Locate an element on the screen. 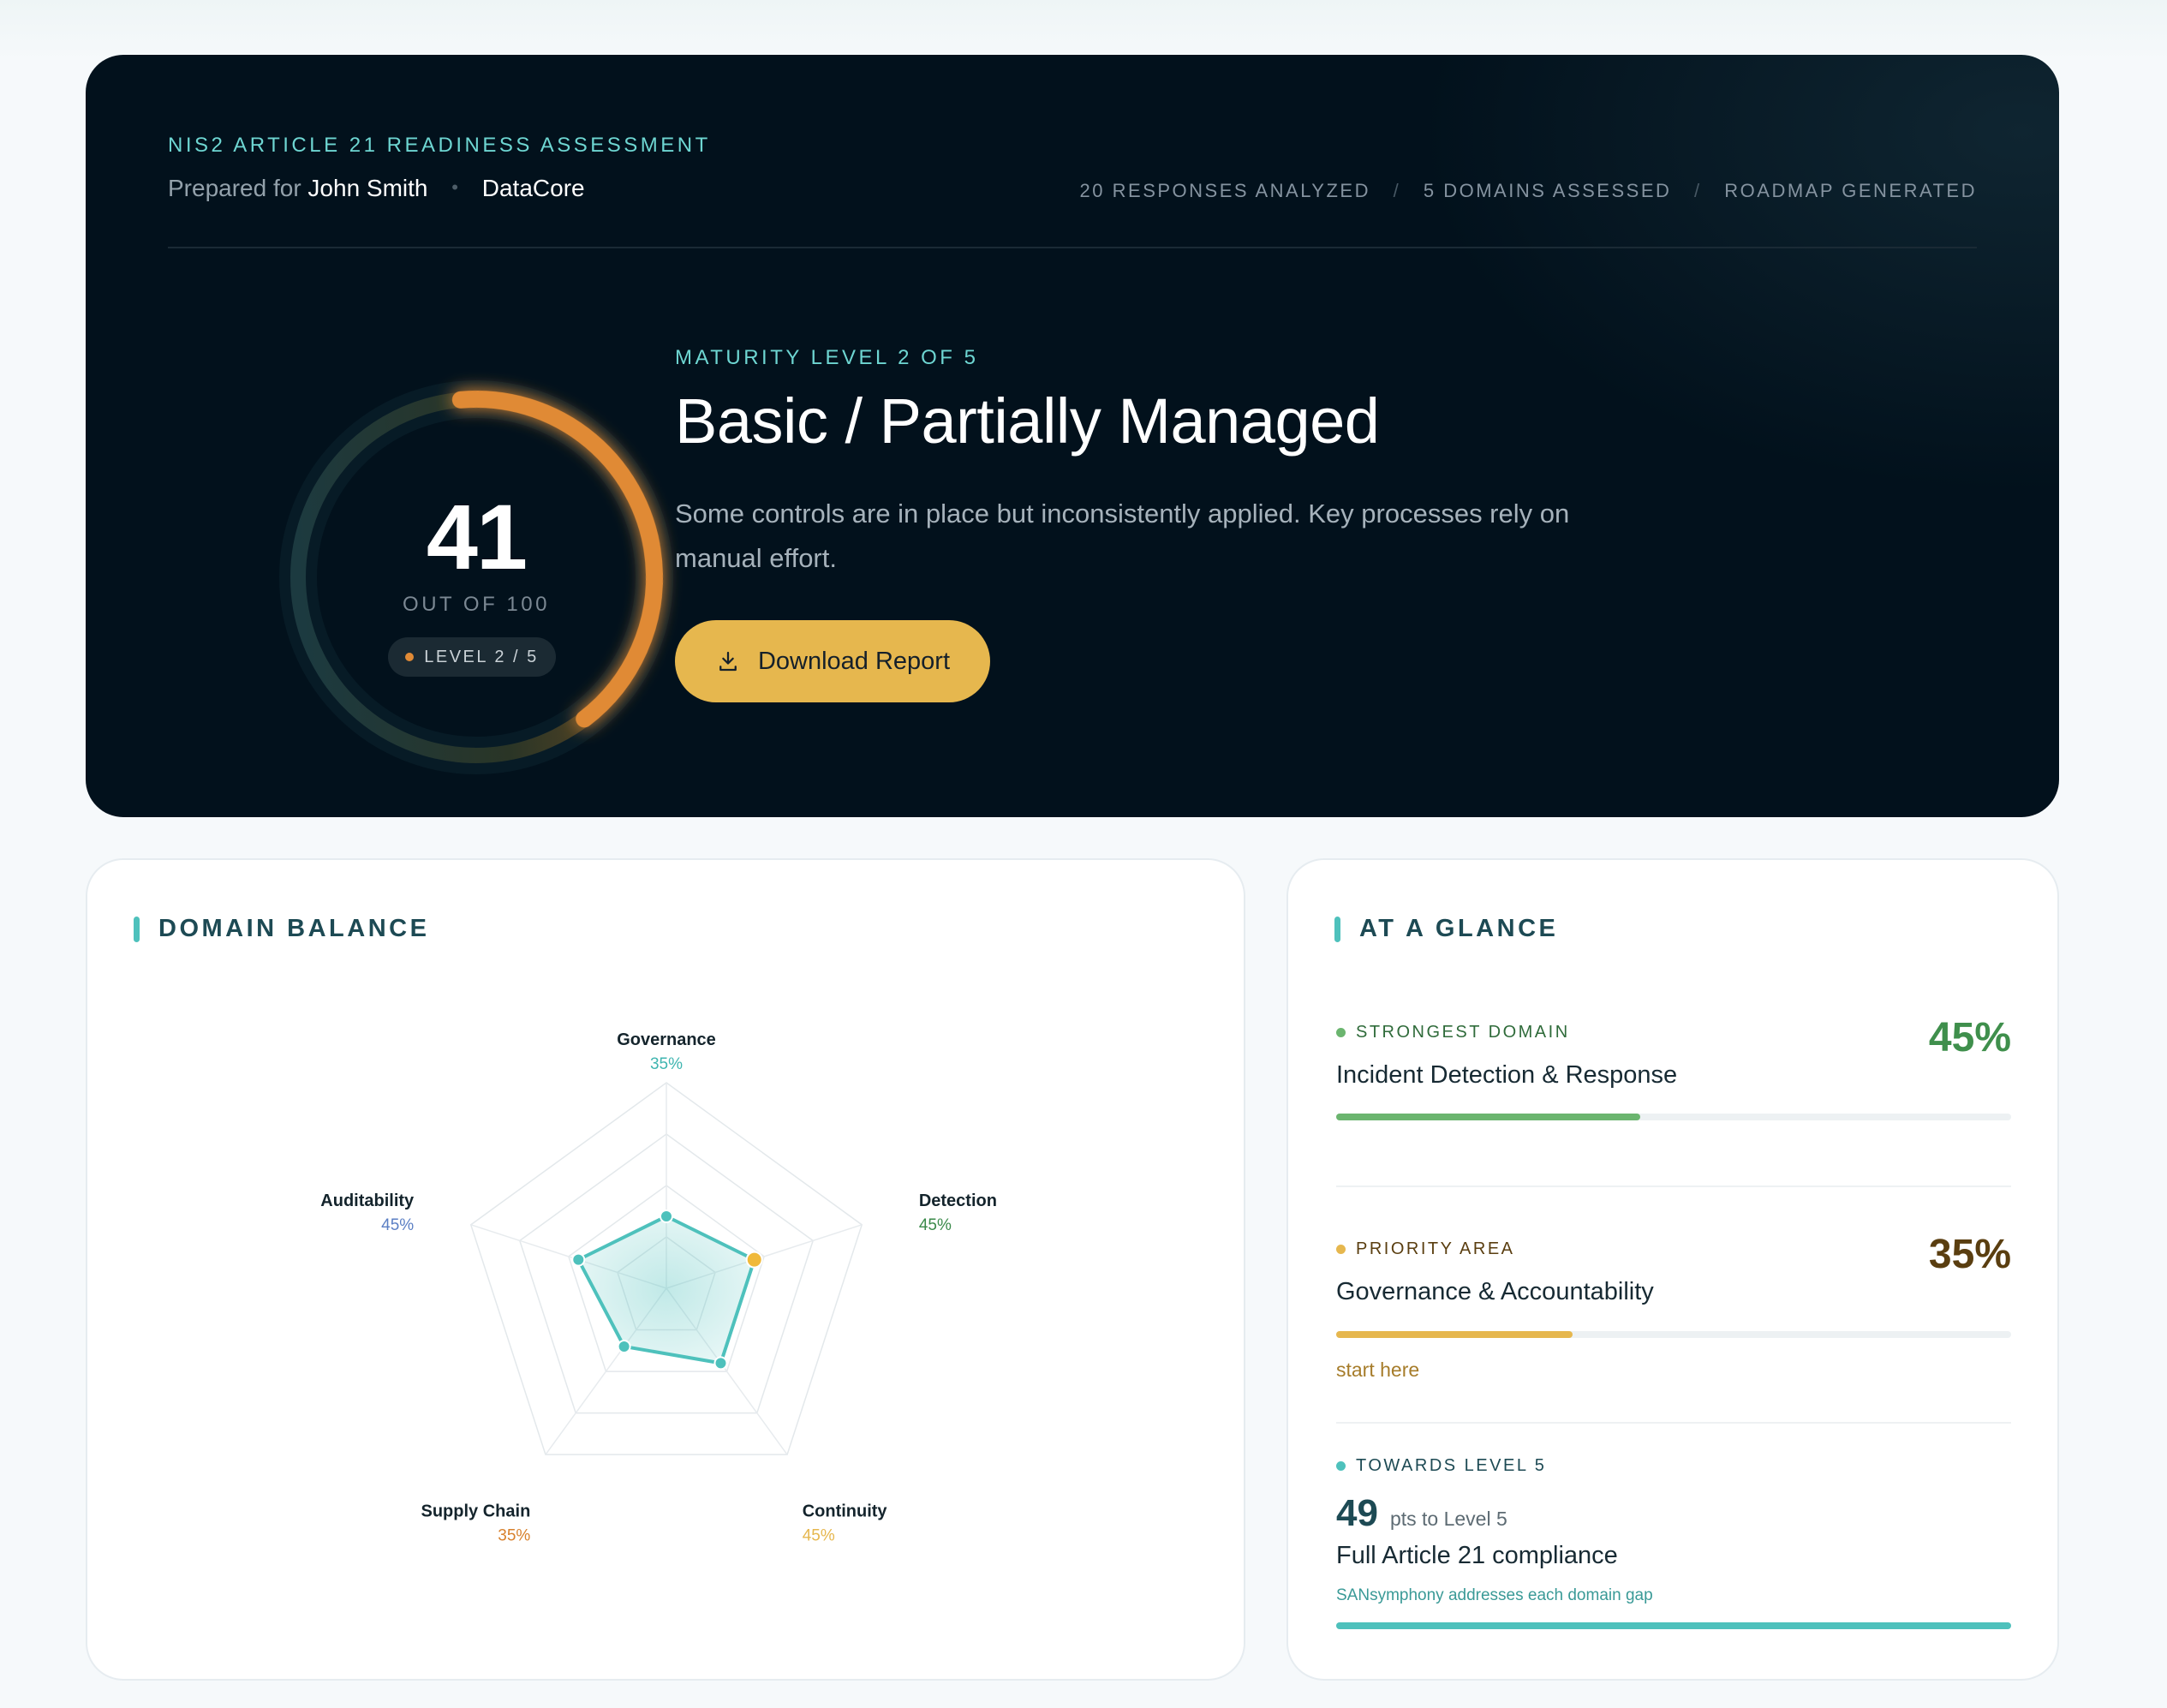 The height and width of the screenshot is (1708, 2167). towards-level-item: TOWARDS LEVEL 5 is located at coordinates (1673, 1466).